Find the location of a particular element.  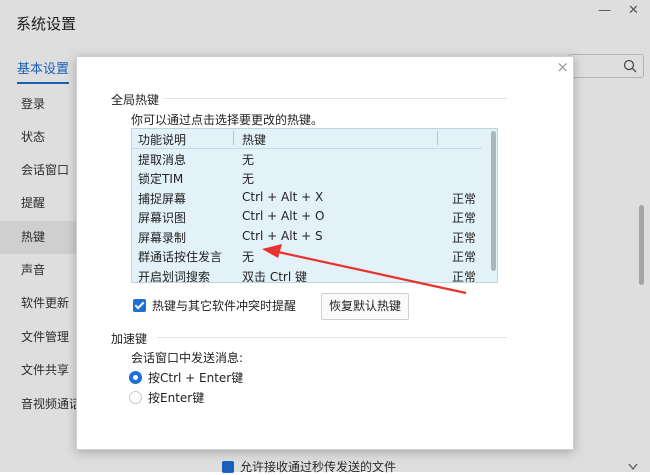

row-description: 屏幕识图 is located at coordinates (162, 218).